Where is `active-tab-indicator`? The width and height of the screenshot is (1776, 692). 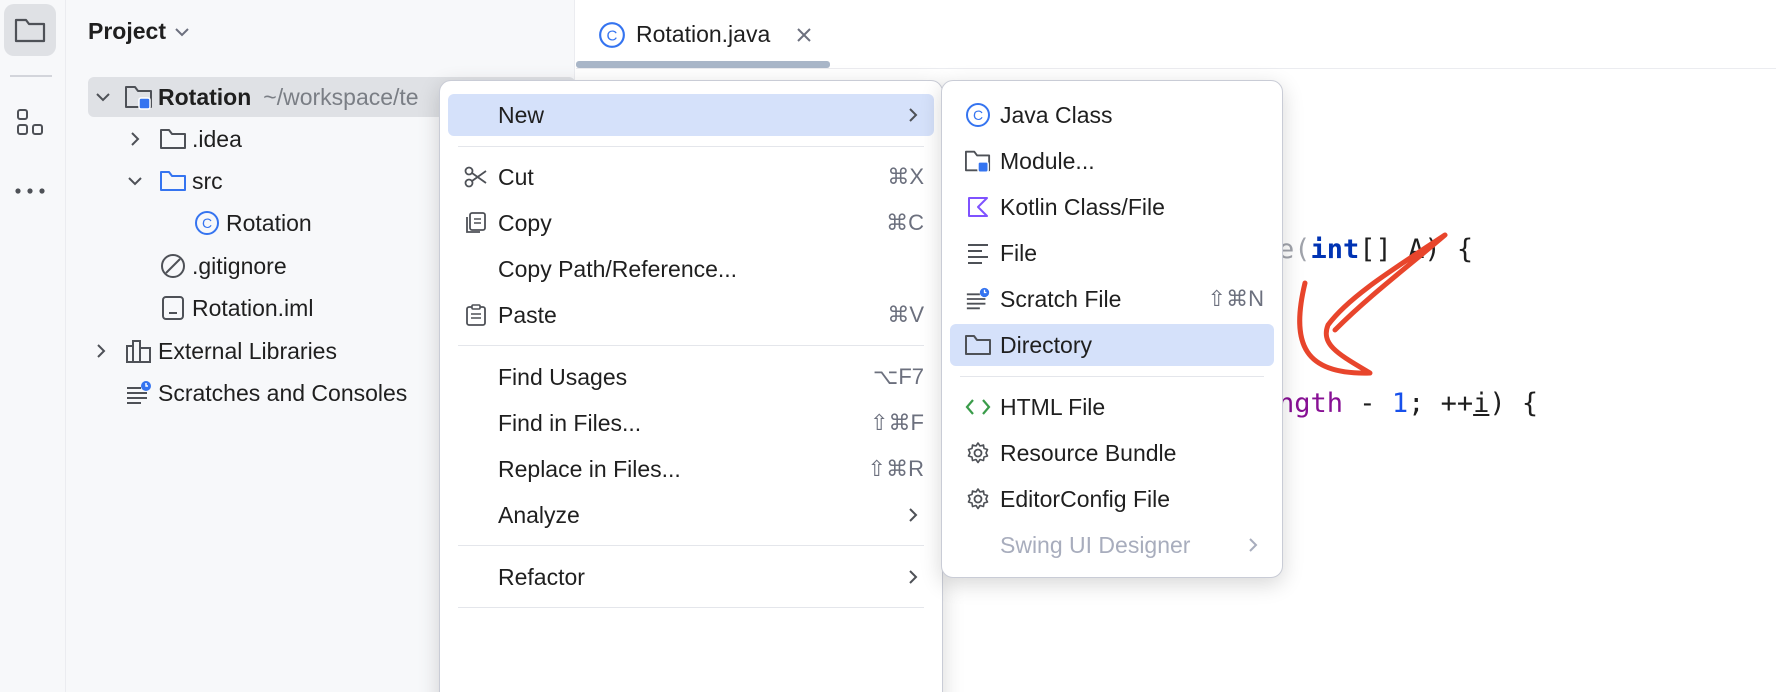
active-tab-indicator is located at coordinates (703, 64).